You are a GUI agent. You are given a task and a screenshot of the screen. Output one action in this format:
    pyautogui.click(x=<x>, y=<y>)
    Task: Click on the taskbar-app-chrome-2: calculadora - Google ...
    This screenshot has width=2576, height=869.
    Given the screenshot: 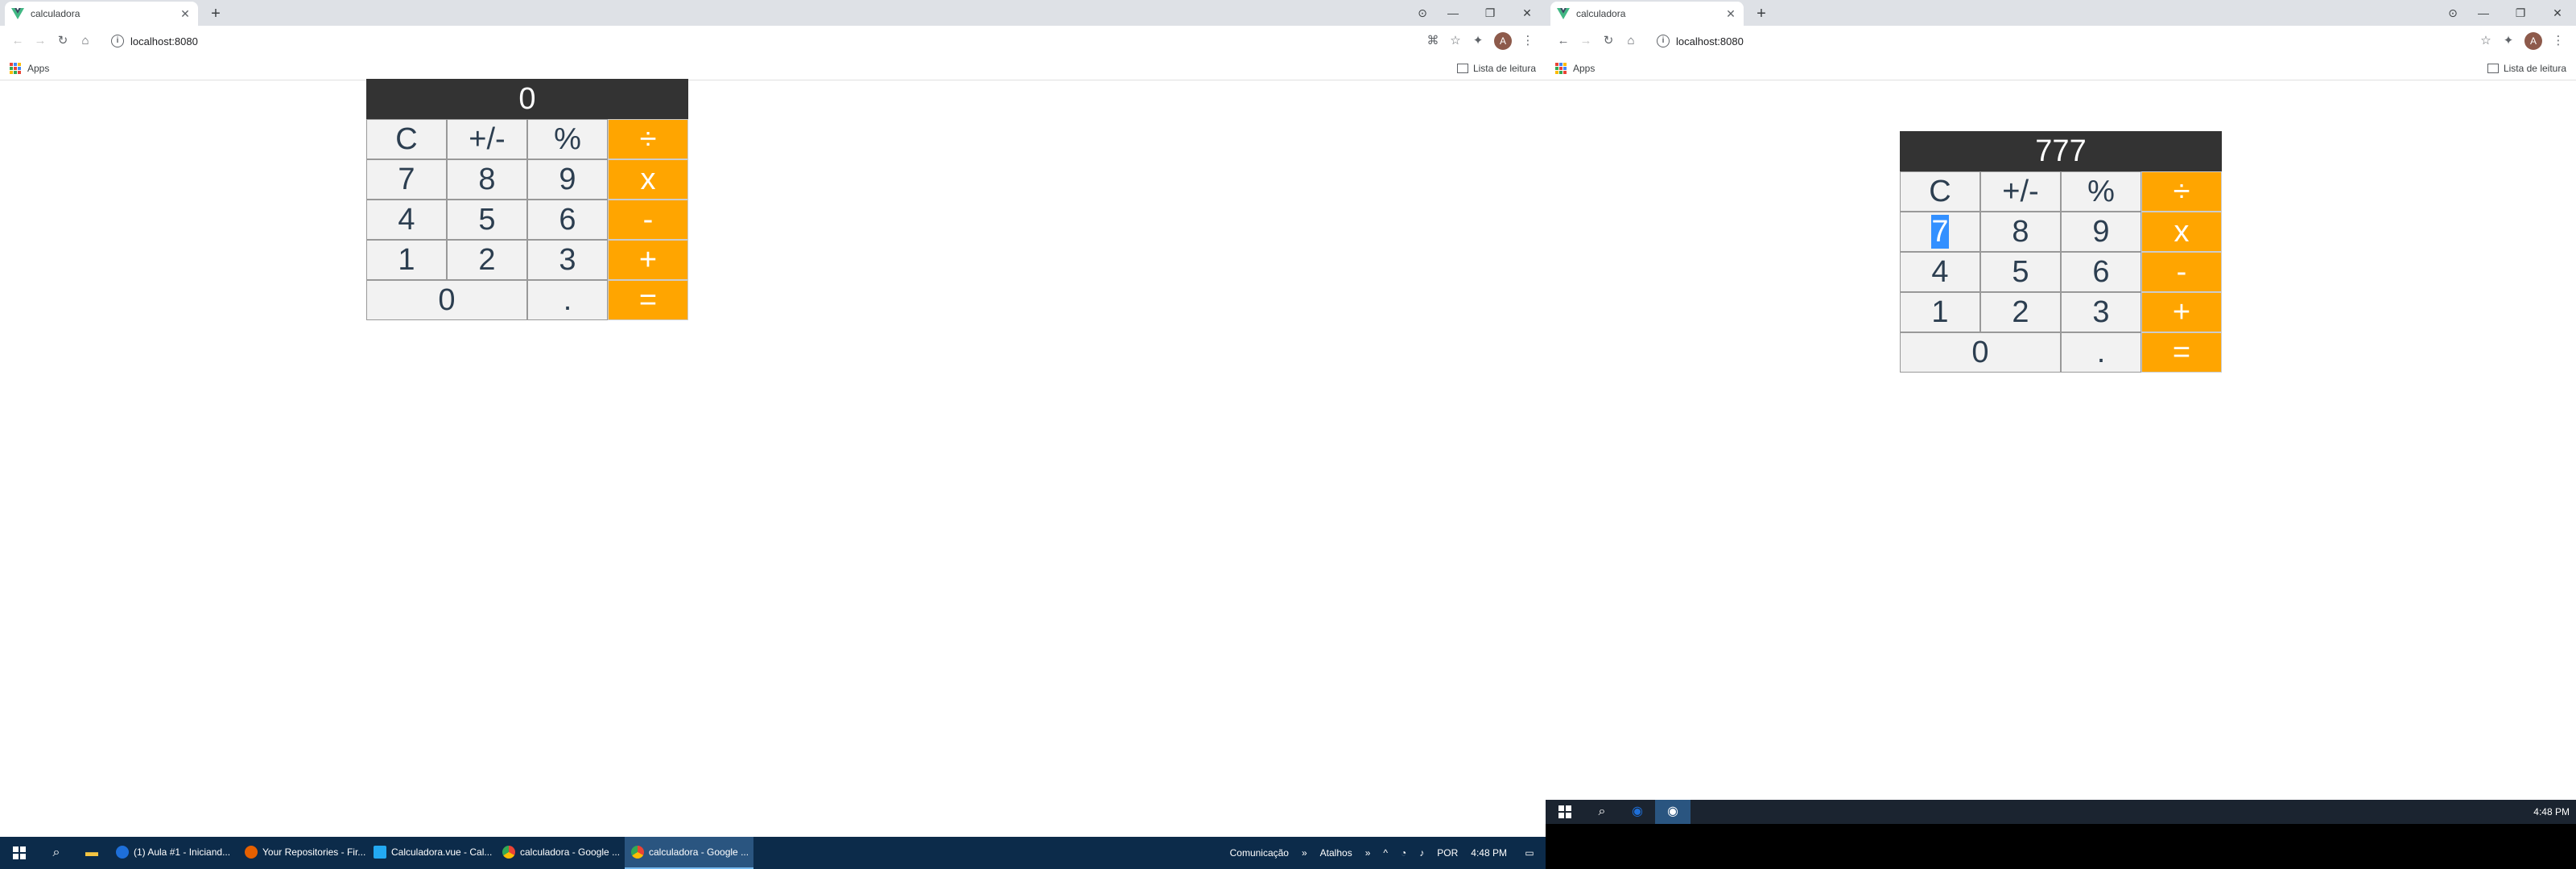 What is the action you would take?
    pyautogui.click(x=689, y=853)
    